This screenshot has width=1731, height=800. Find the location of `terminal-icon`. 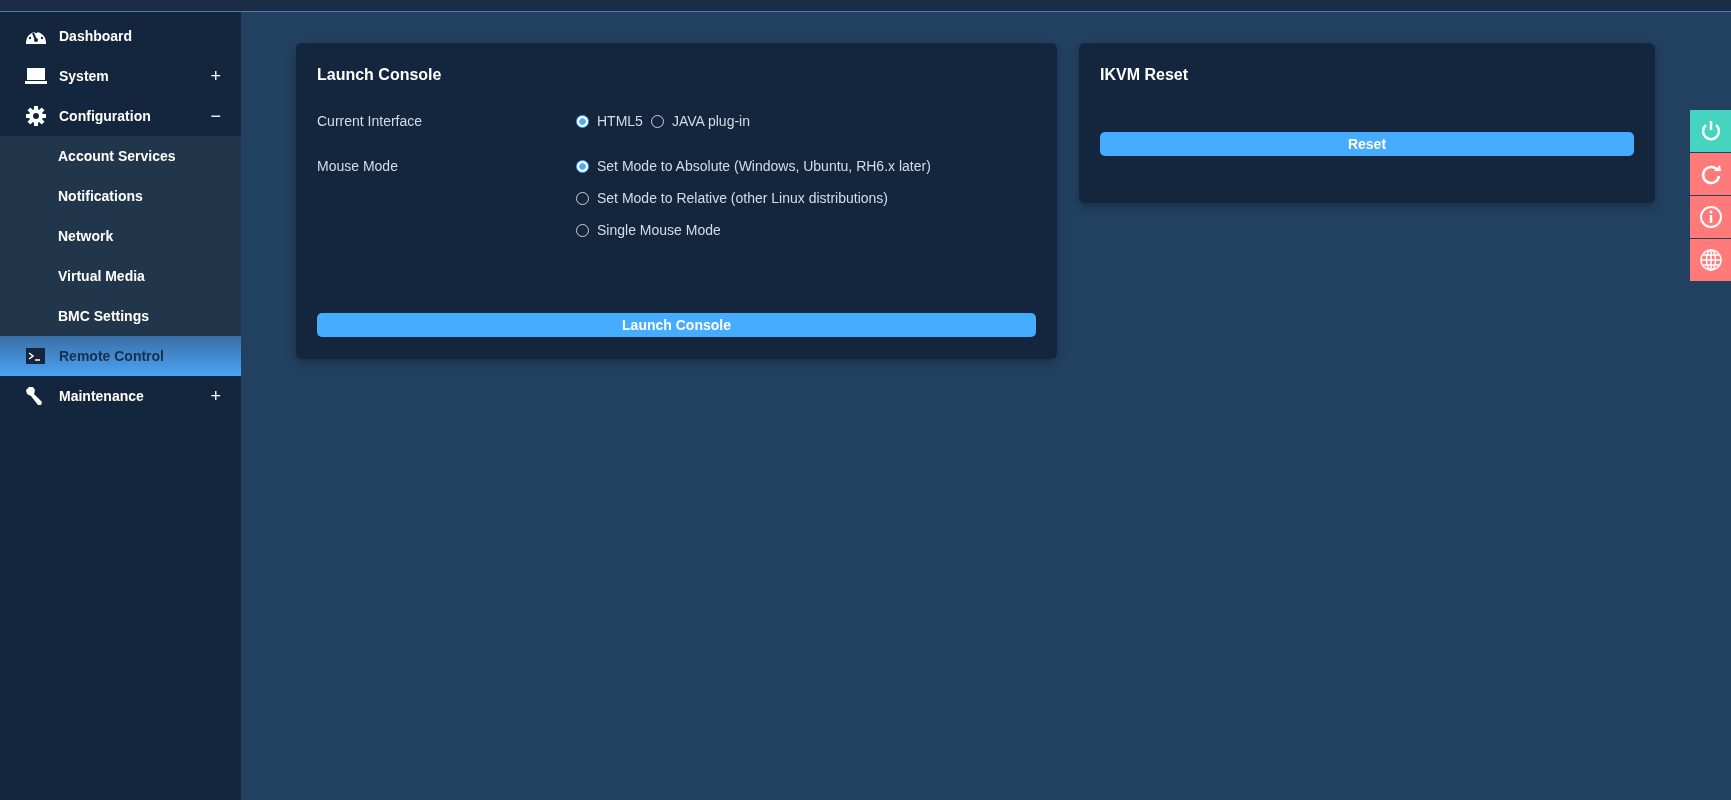

terminal-icon is located at coordinates (36, 356).